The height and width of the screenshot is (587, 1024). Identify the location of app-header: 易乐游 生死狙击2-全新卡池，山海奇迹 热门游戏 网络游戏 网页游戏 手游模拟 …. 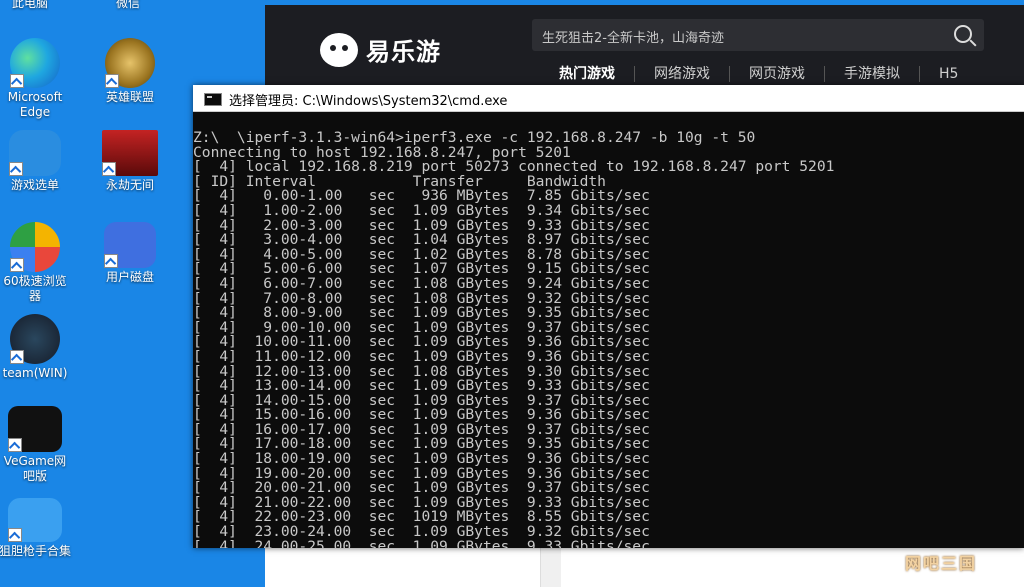
(644, 50).